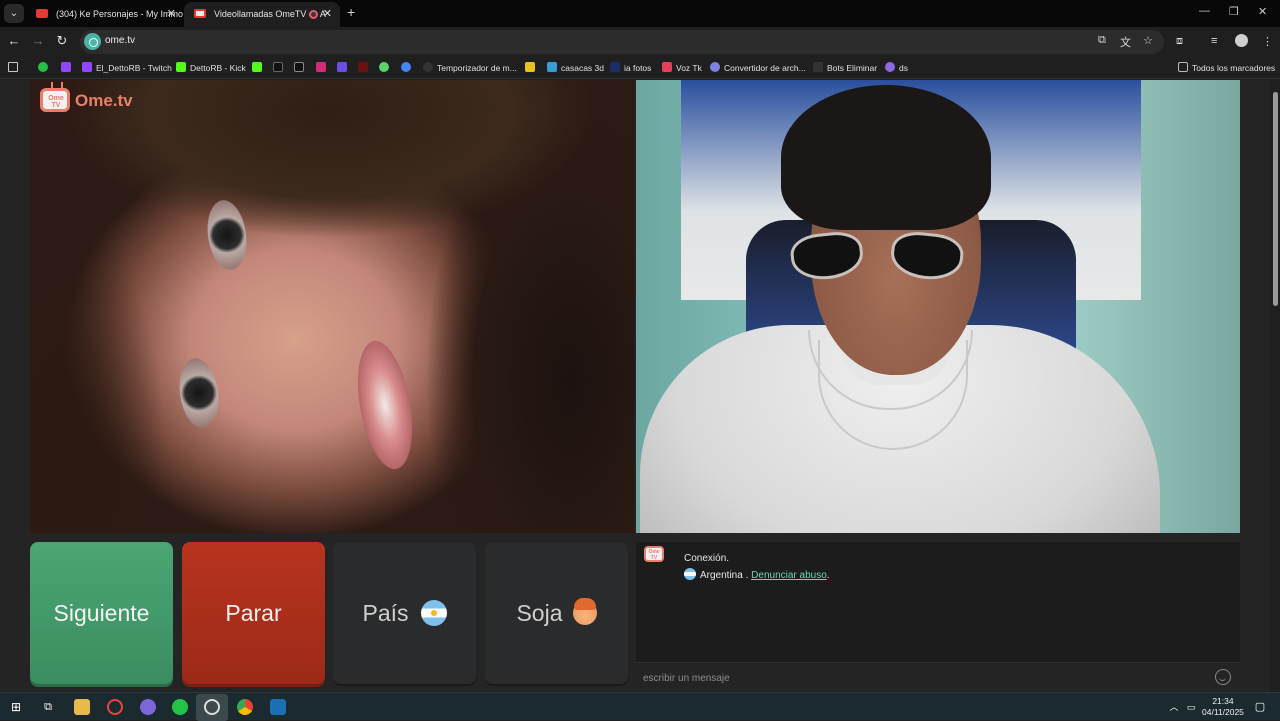 The width and height of the screenshot is (1280, 721). What do you see at coordinates (1223, 712) in the screenshot?
I see `clock-date: 04/11/2025` at bounding box center [1223, 712].